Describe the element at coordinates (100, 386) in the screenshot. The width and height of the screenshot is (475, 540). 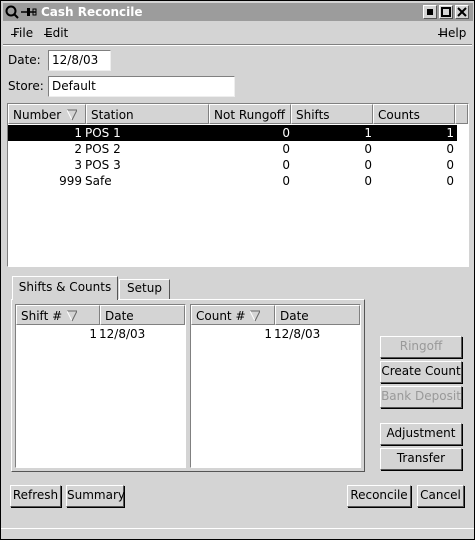
I see `shifts-table: Shift # Date 1 12/8/03` at that location.